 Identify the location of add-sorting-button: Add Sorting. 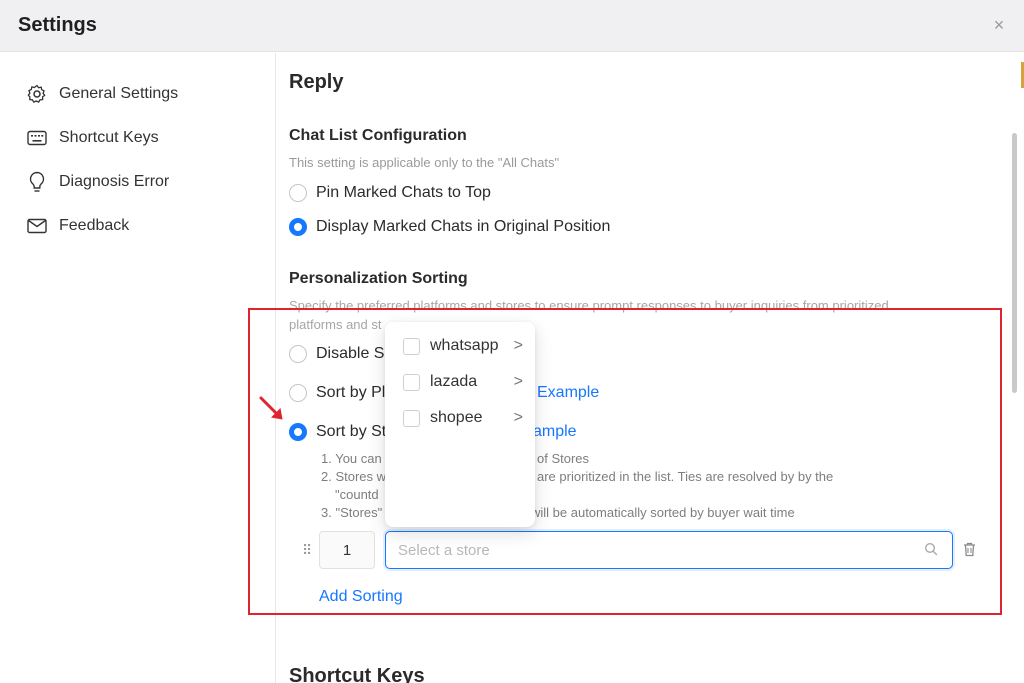
(361, 597).